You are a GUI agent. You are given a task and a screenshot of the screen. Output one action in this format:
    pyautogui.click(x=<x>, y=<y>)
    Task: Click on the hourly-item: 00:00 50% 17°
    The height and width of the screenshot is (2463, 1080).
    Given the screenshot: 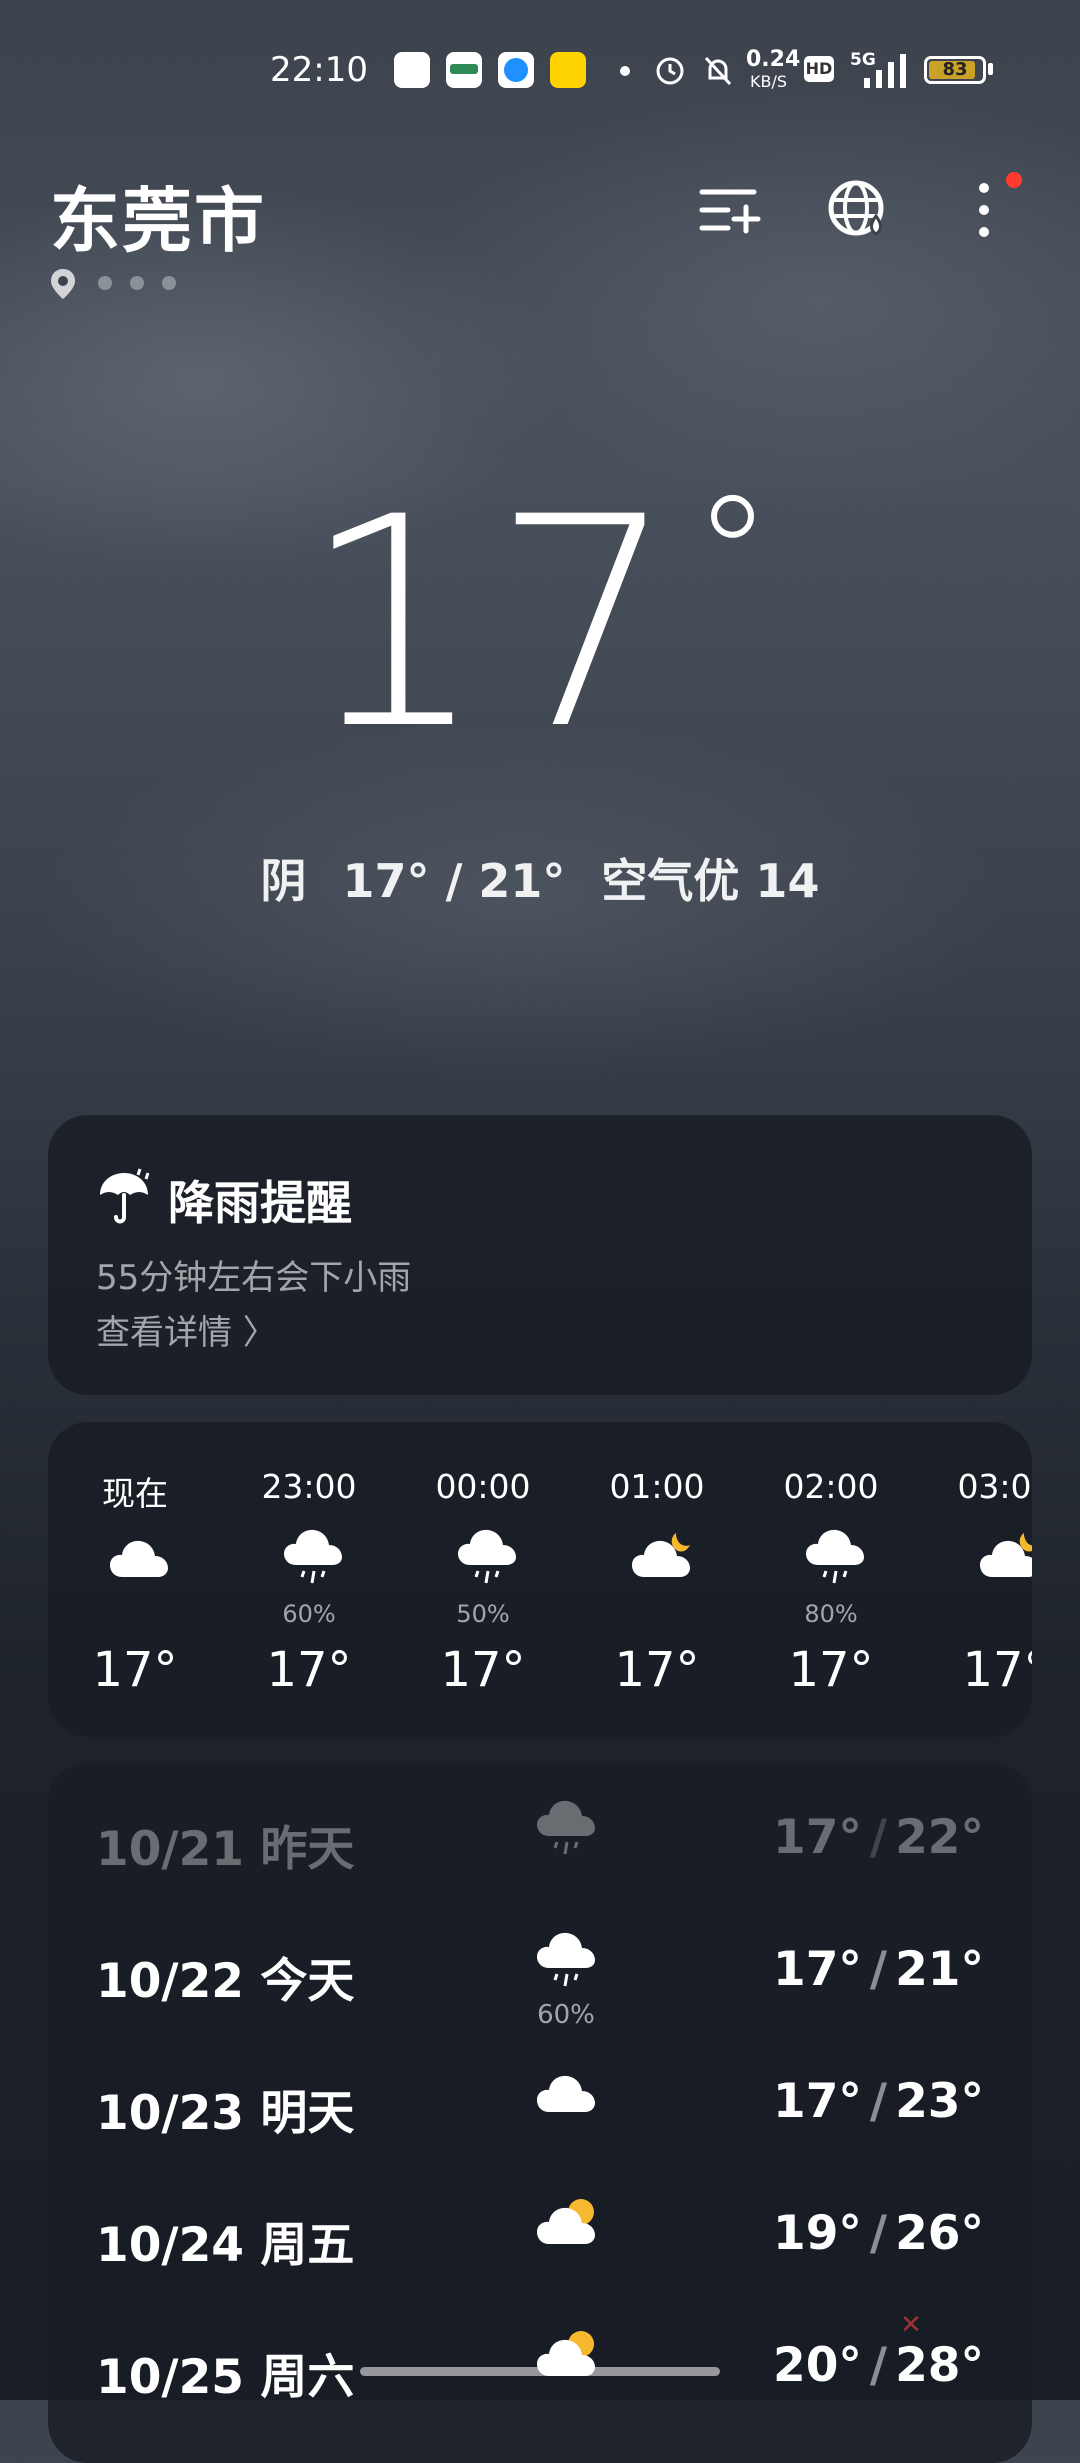 What is the action you would take?
    pyautogui.click(x=483, y=1579)
    